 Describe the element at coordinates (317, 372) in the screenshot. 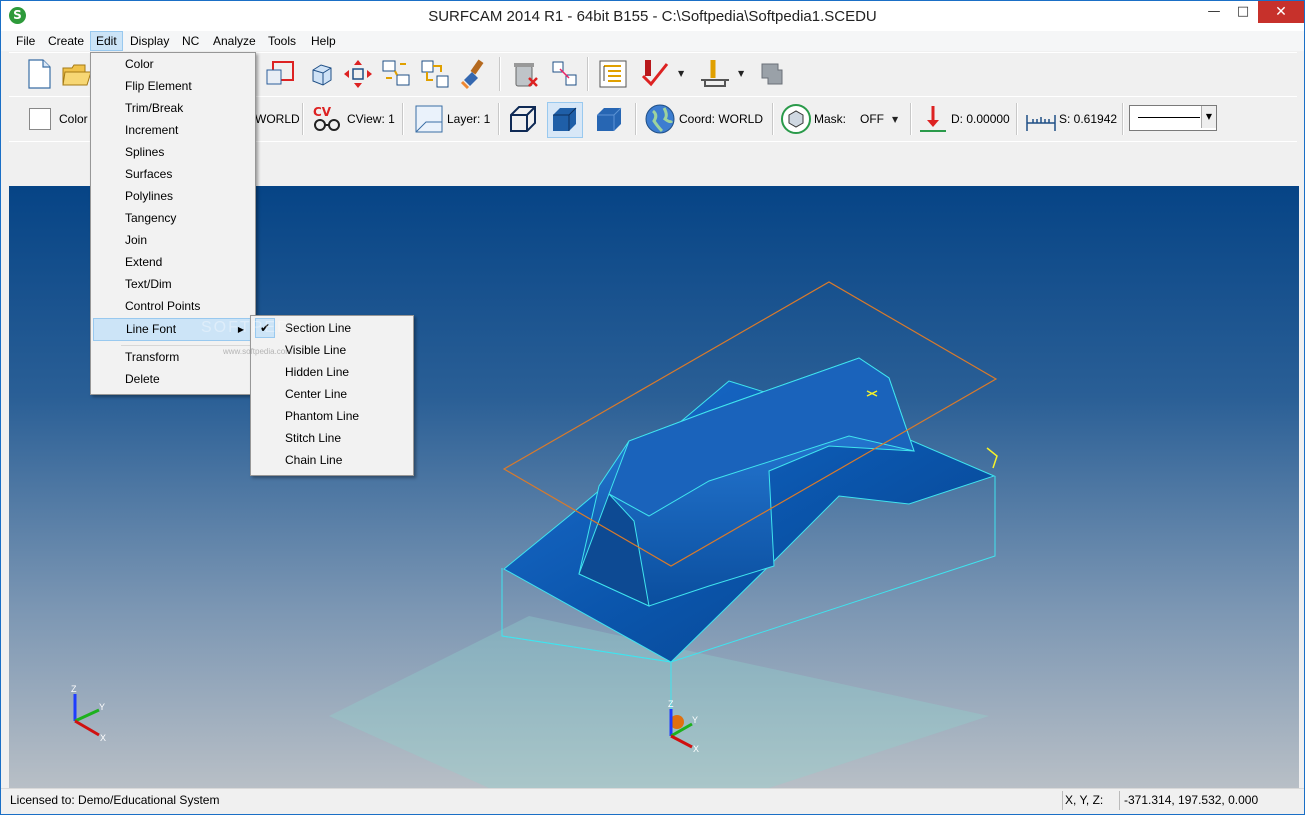

I see `menu-item-label: Hidden Line` at that location.